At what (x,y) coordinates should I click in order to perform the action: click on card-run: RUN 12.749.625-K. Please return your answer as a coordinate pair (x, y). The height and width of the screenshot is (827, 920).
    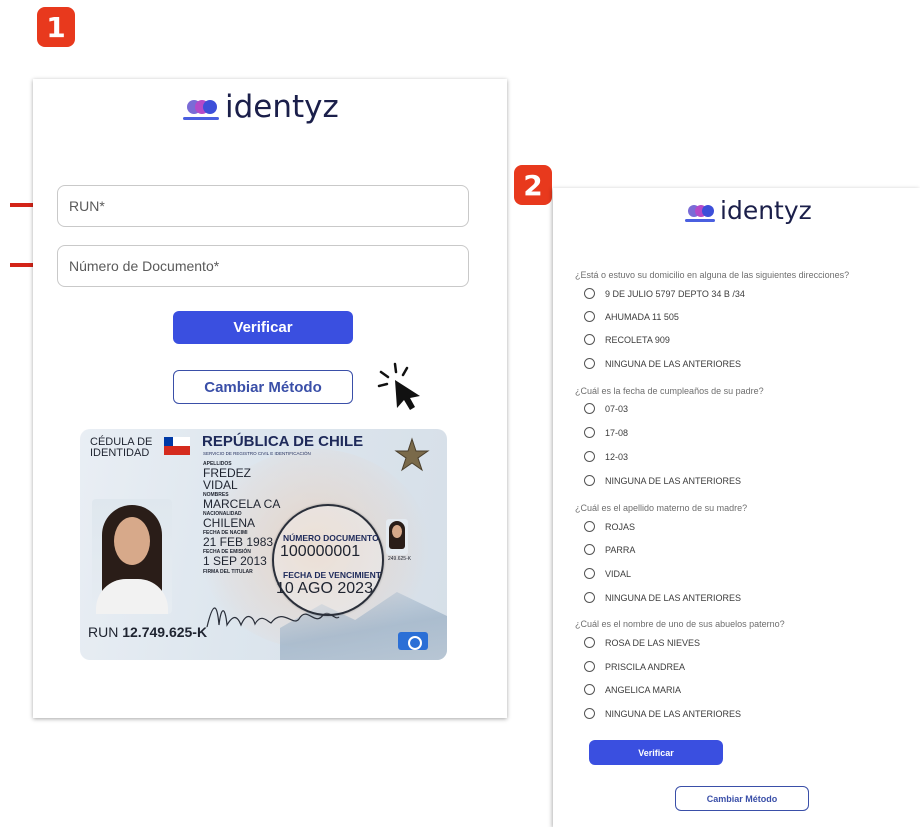
    Looking at the image, I should click on (147, 632).